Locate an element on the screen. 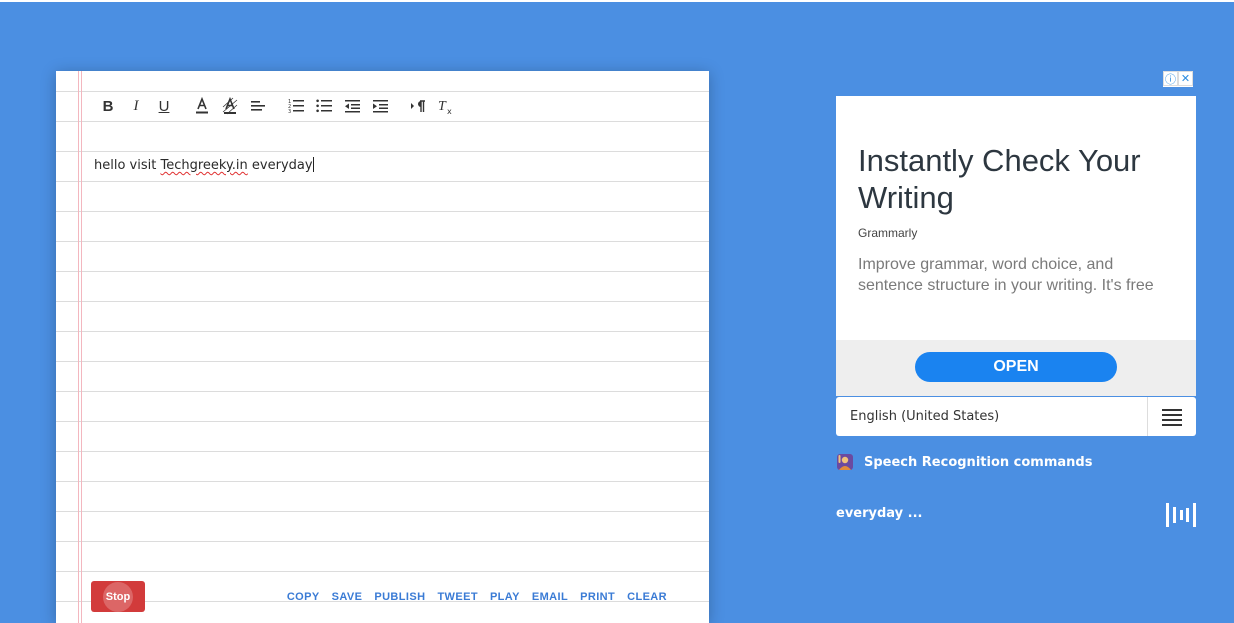 Image resolution: width=1234 pixels, height=623 pixels. speech-commands-link: Speech Recognition commands is located at coordinates (964, 462).